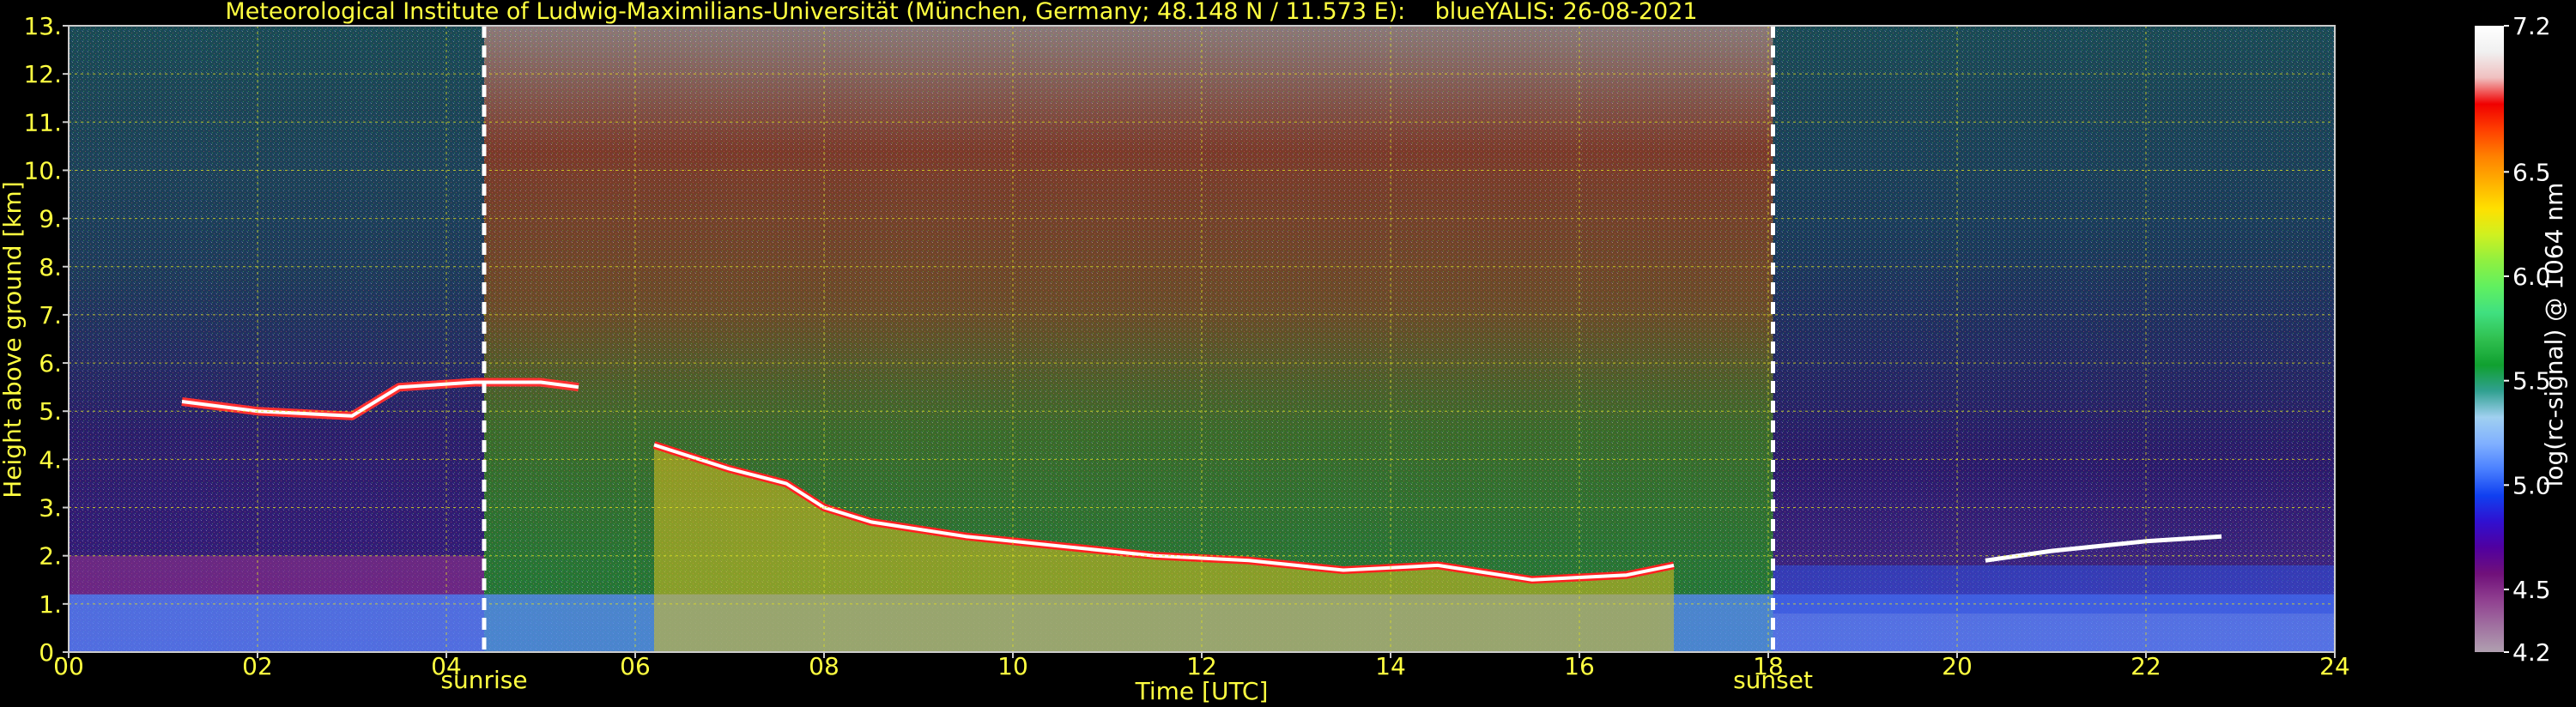 This screenshot has width=2576, height=707. I want to click on colorbar-scale, so click(2489, 339).